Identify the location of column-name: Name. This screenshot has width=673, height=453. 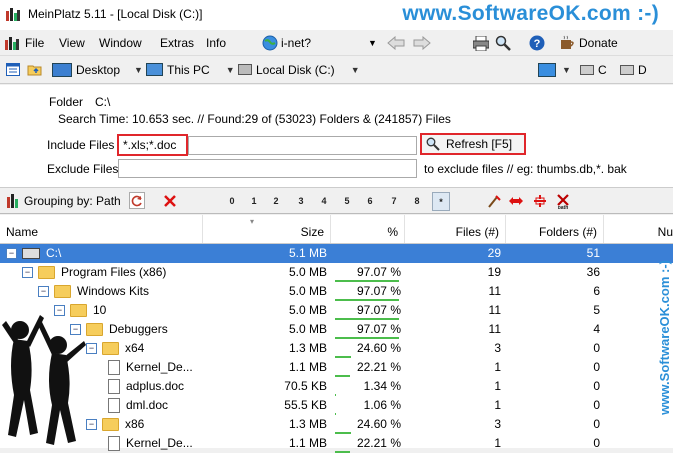
(101, 229).